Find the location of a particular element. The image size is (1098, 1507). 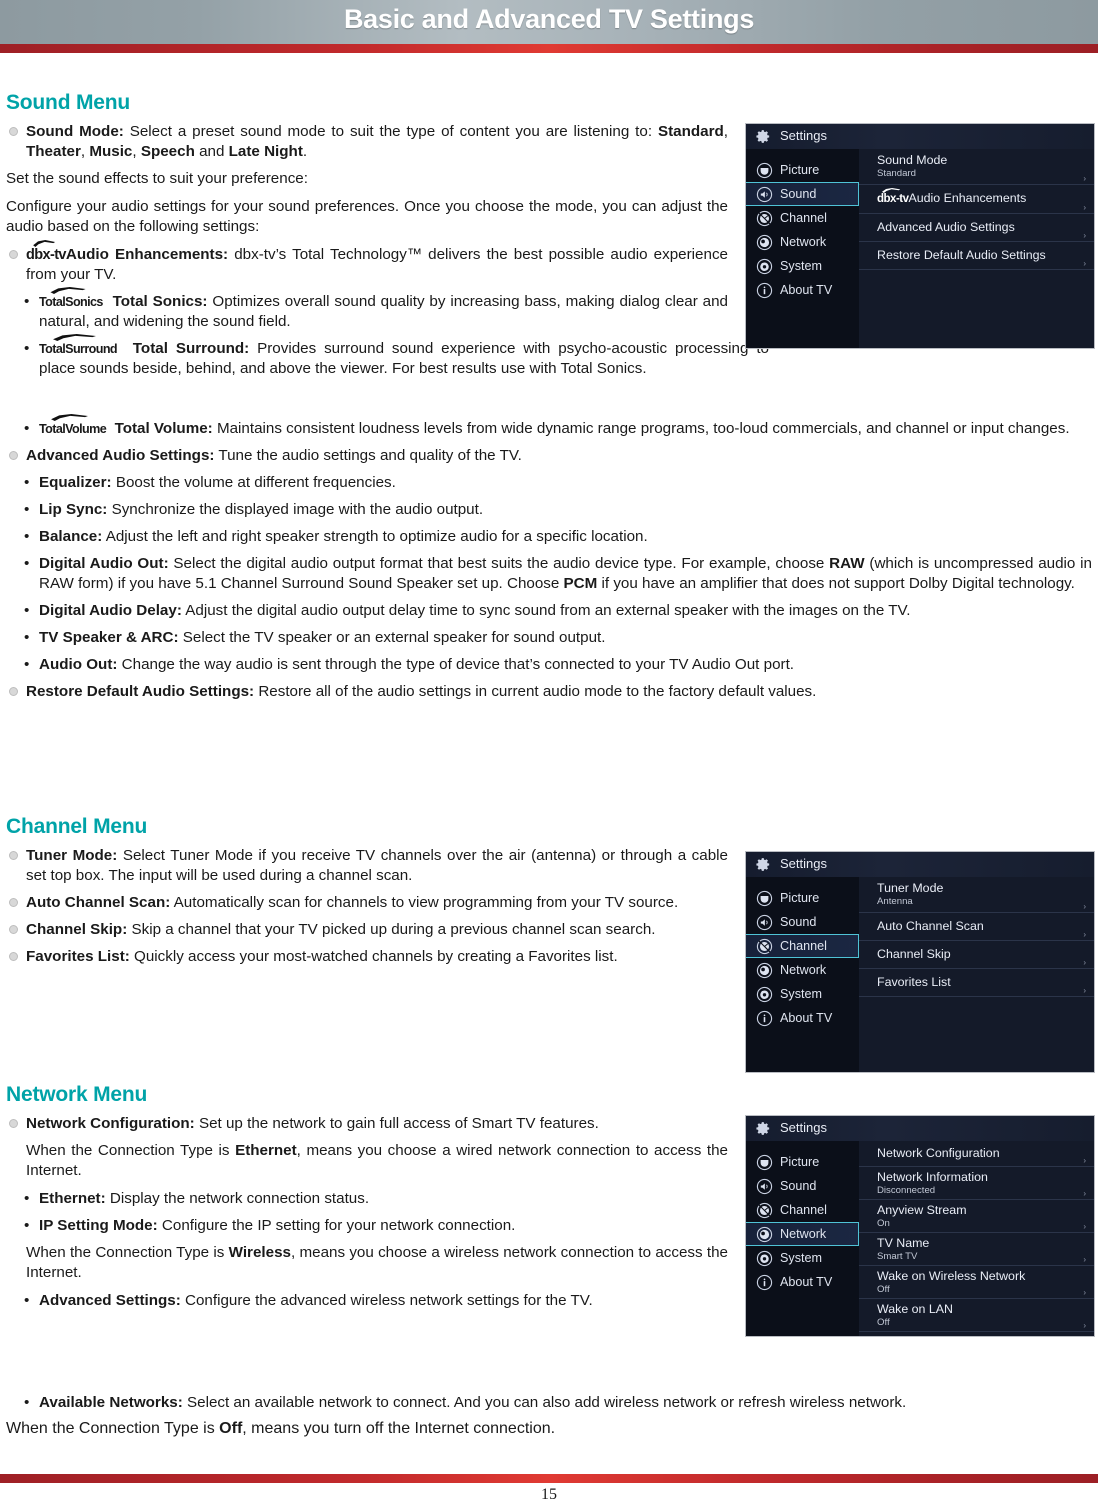

sep-end: . is located at coordinates (305, 151).